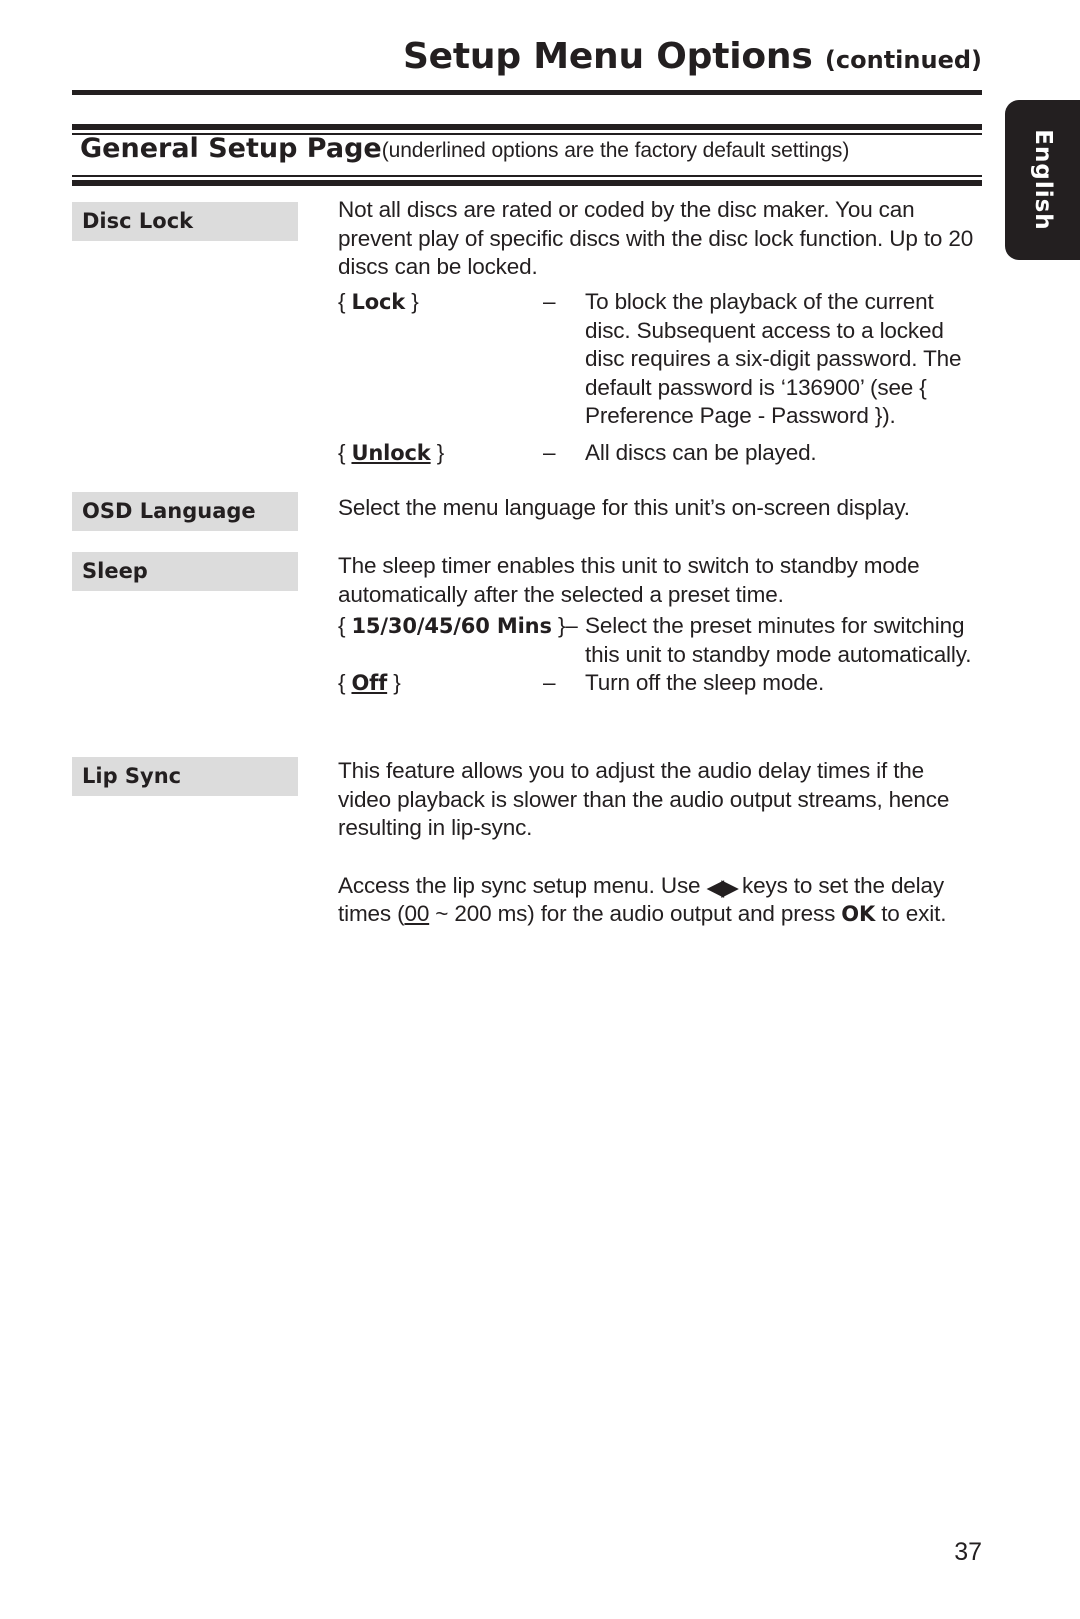  I want to click on term-label-disc-lock: Disc Lock, so click(185, 221).